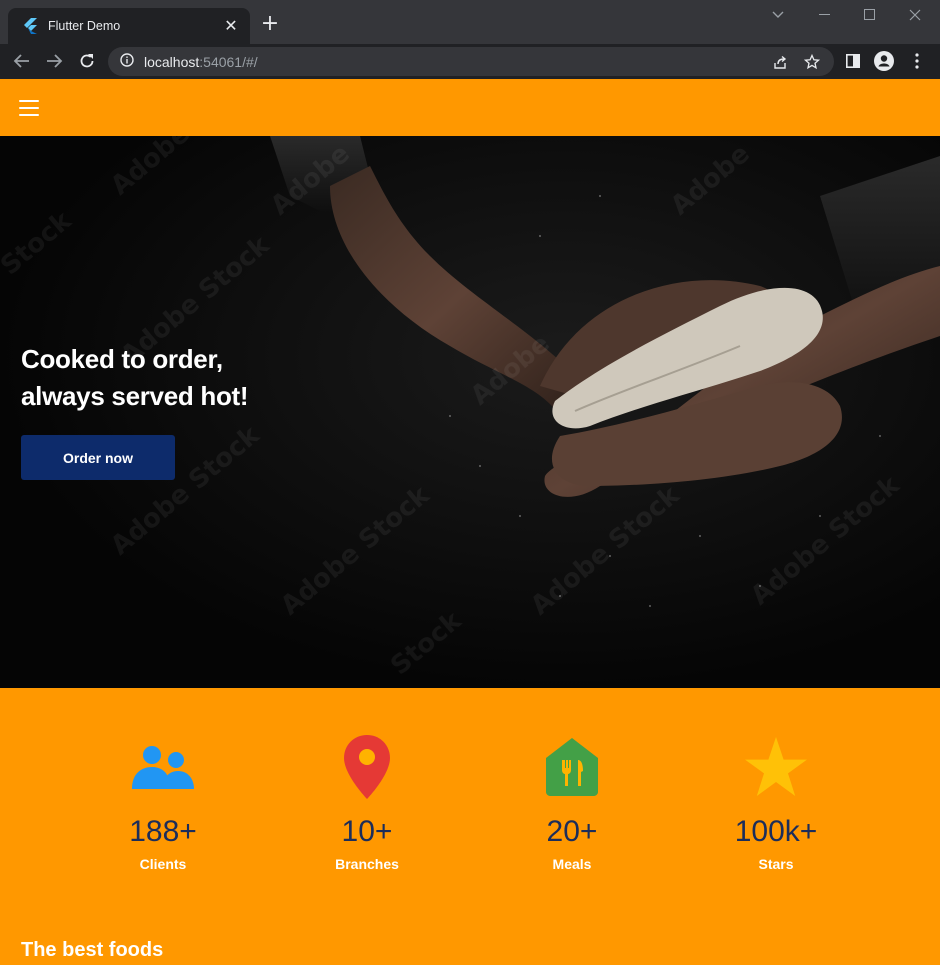  Describe the element at coordinates (22, 61) in the screenshot. I see `back-arrow-icon` at that location.